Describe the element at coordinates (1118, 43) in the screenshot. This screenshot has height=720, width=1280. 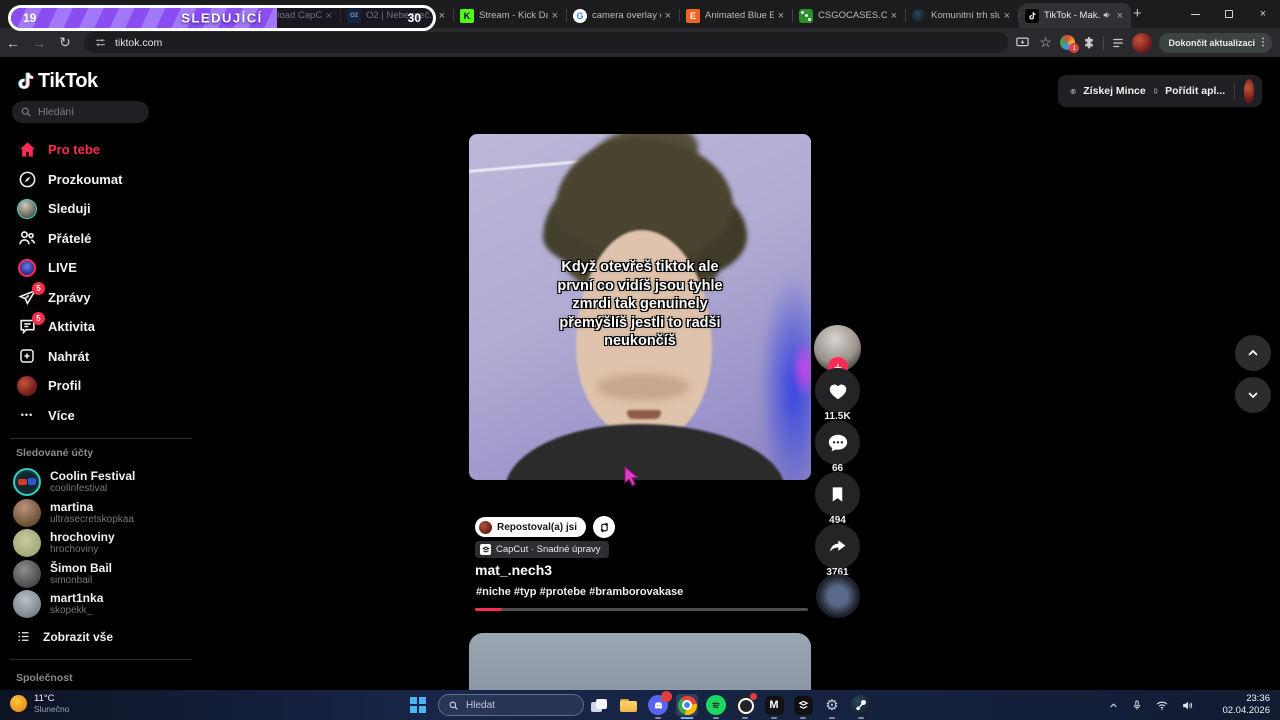
I see `reading-list-icon` at that location.